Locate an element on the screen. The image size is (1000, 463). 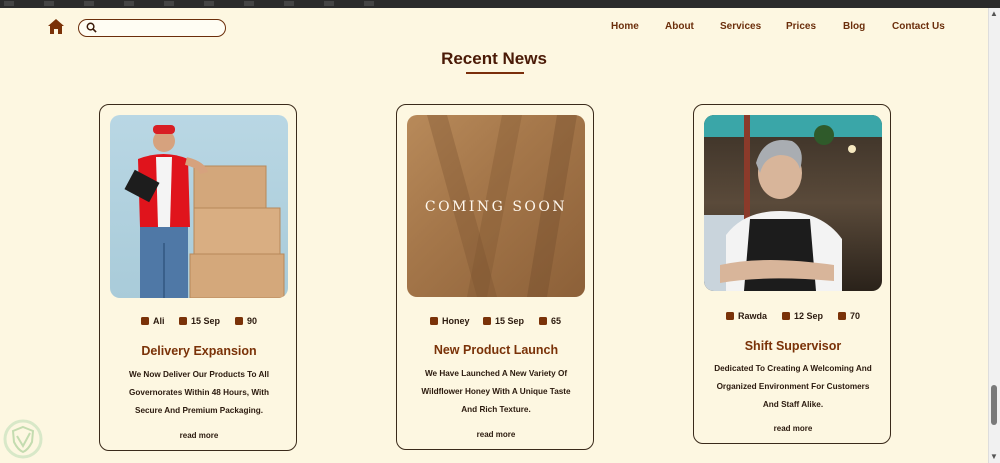
author-name: Rawda is located at coordinates (753, 316).